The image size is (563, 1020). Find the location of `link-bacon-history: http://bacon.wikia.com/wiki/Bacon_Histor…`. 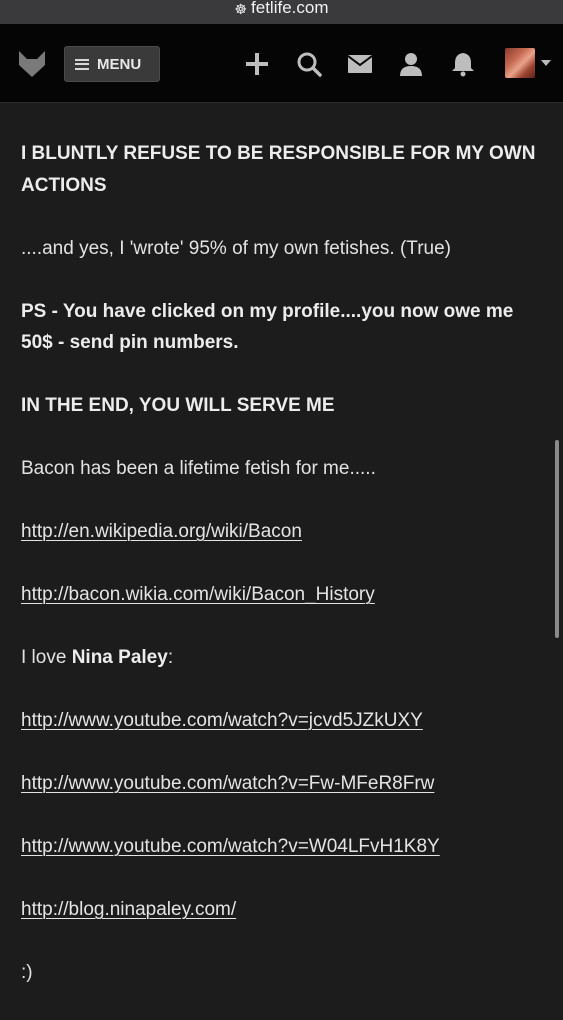

link-bacon-history: http://bacon.wikia.com/wiki/Bacon_Histor… is located at coordinates (198, 594).